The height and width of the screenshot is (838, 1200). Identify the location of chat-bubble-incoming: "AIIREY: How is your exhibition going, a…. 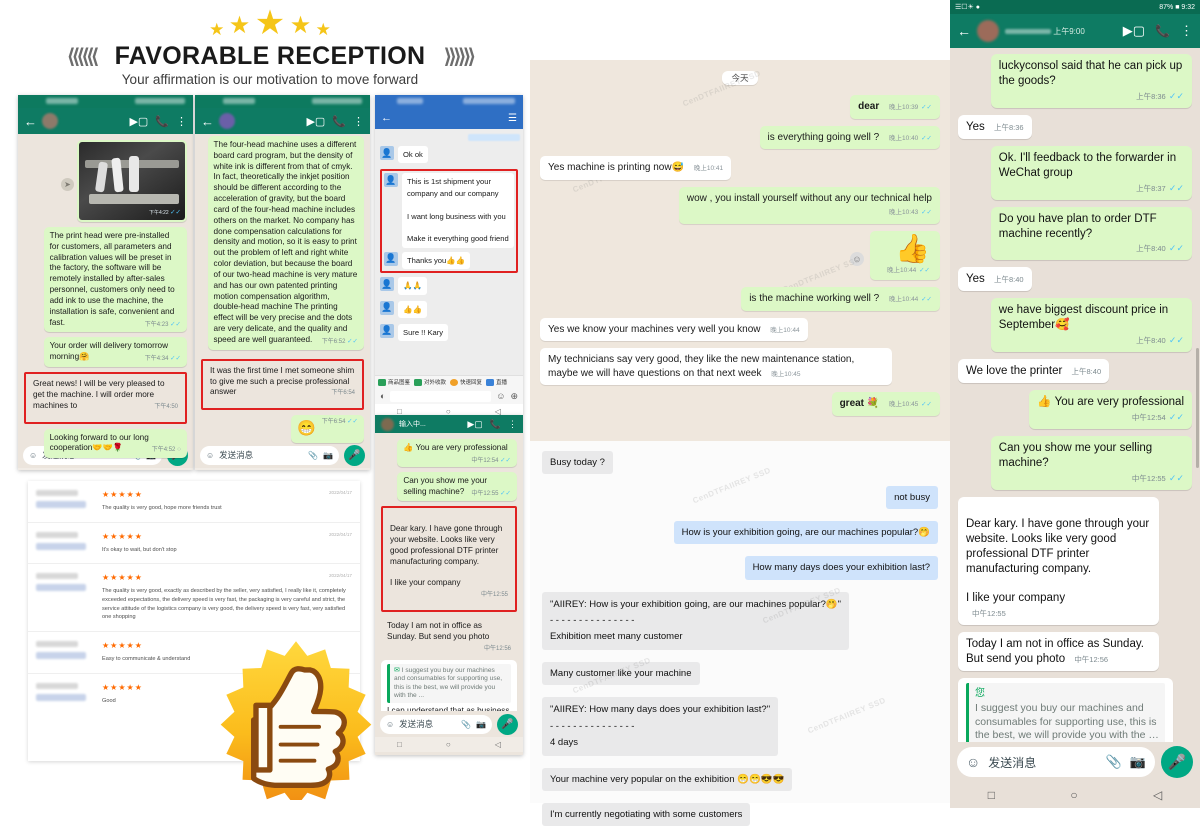
(696, 621).